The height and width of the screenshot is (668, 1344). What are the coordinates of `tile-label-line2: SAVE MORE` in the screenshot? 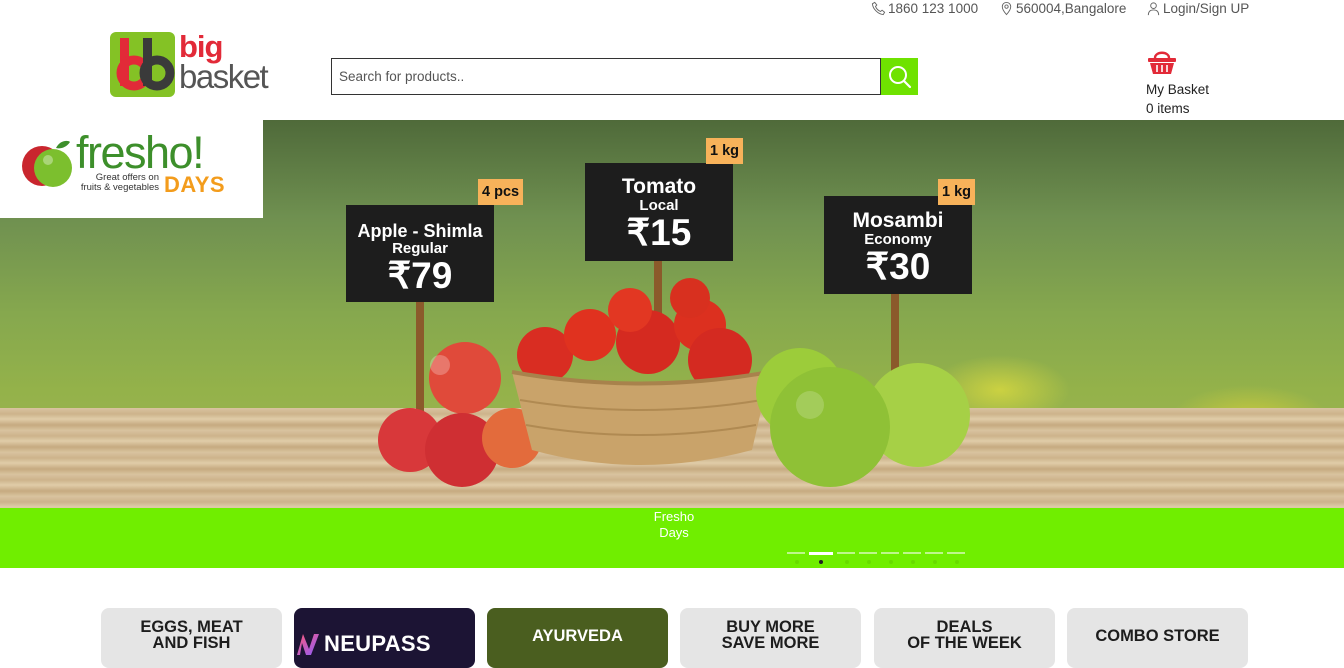 It's located at (770, 643).